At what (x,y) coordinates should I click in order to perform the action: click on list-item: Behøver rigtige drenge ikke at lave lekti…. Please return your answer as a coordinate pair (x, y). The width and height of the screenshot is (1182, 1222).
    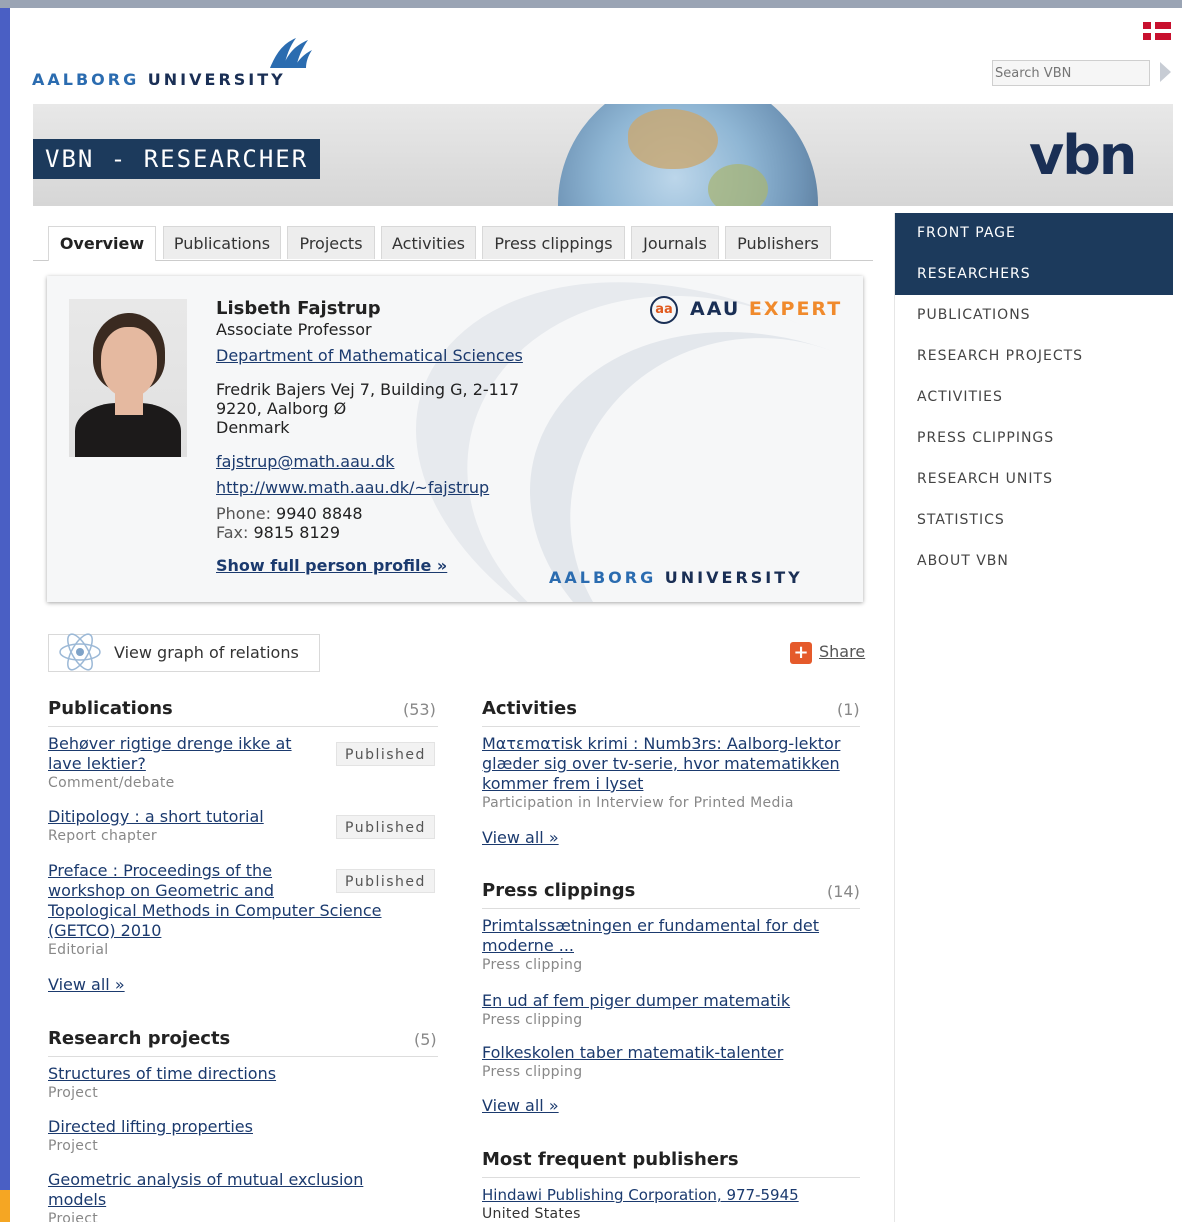
    Looking at the image, I should click on (188, 762).